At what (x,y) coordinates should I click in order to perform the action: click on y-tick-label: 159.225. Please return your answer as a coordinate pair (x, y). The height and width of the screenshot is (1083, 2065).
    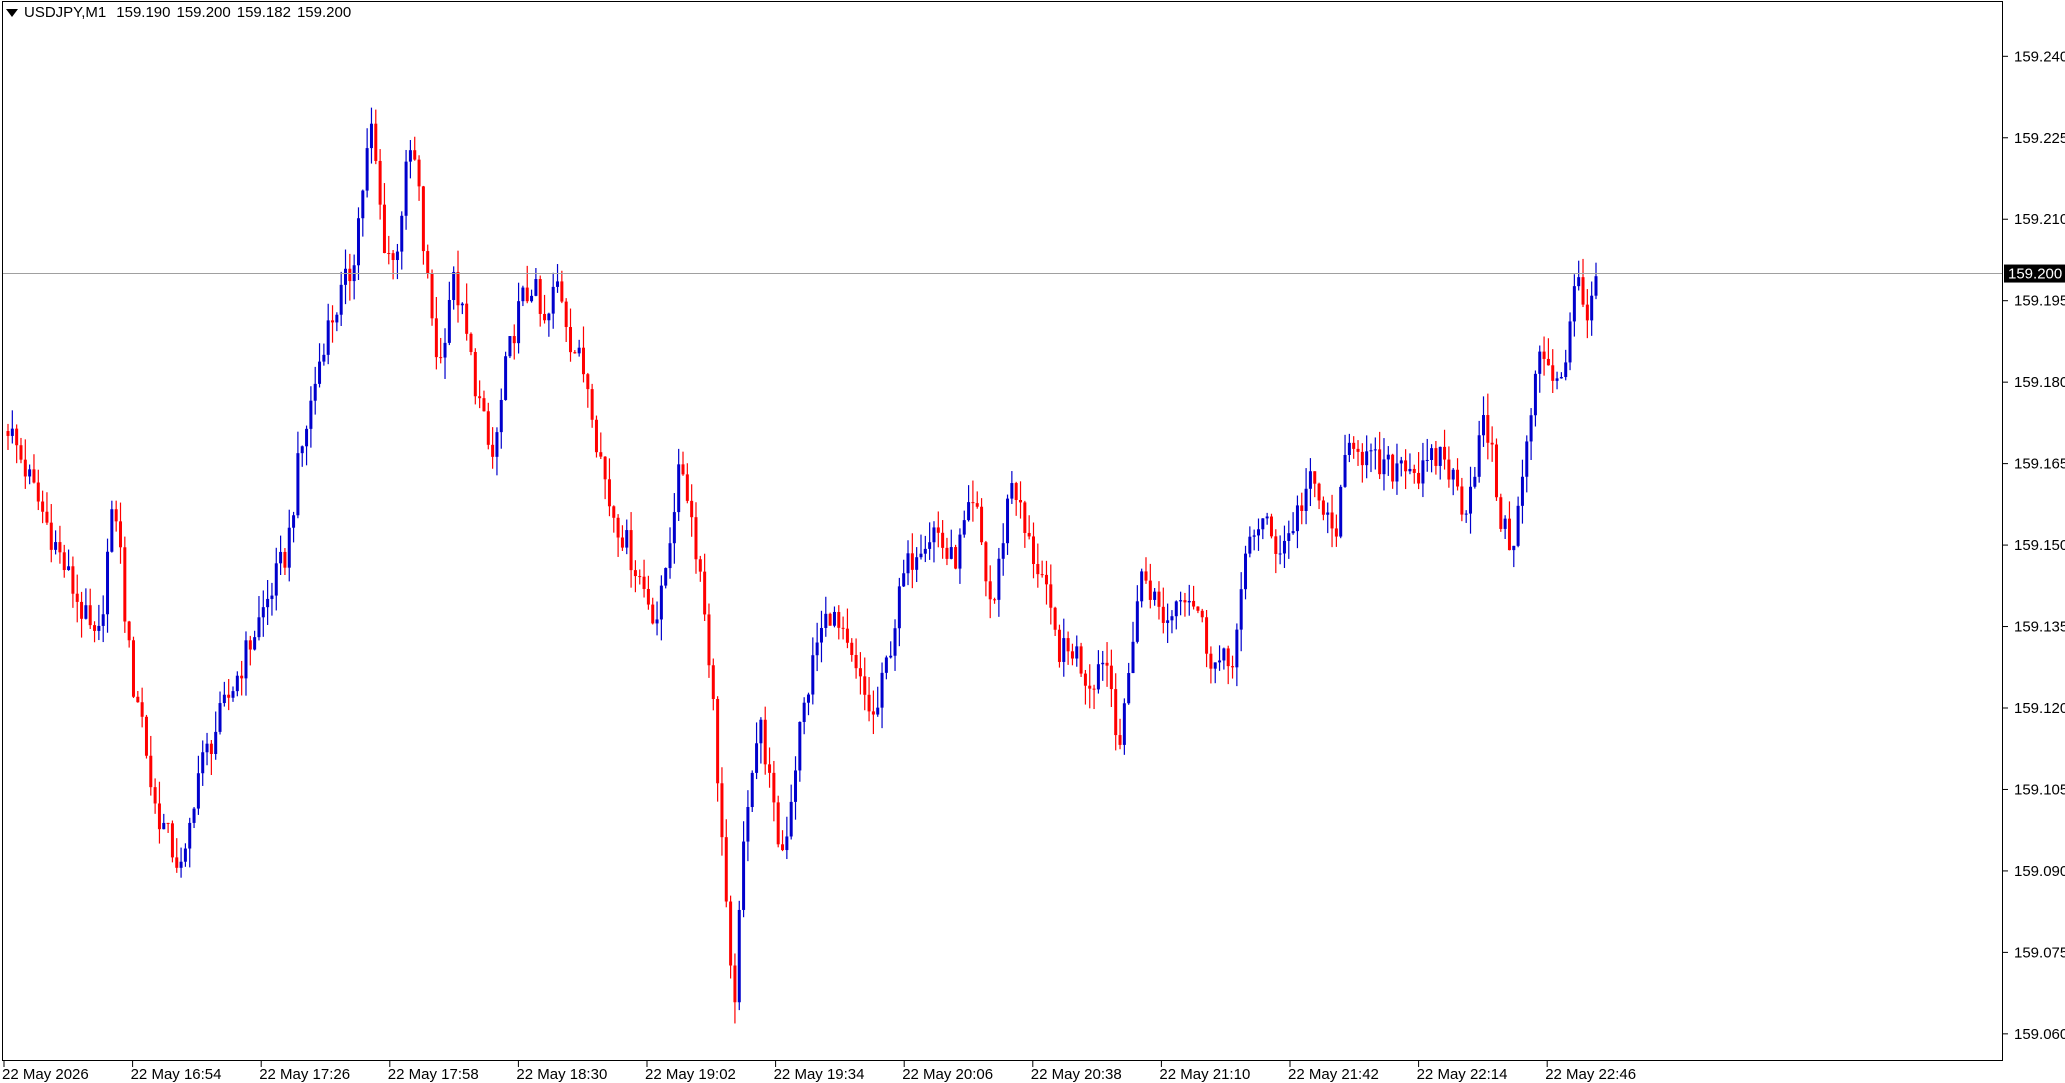
    Looking at the image, I should click on (2039, 138).